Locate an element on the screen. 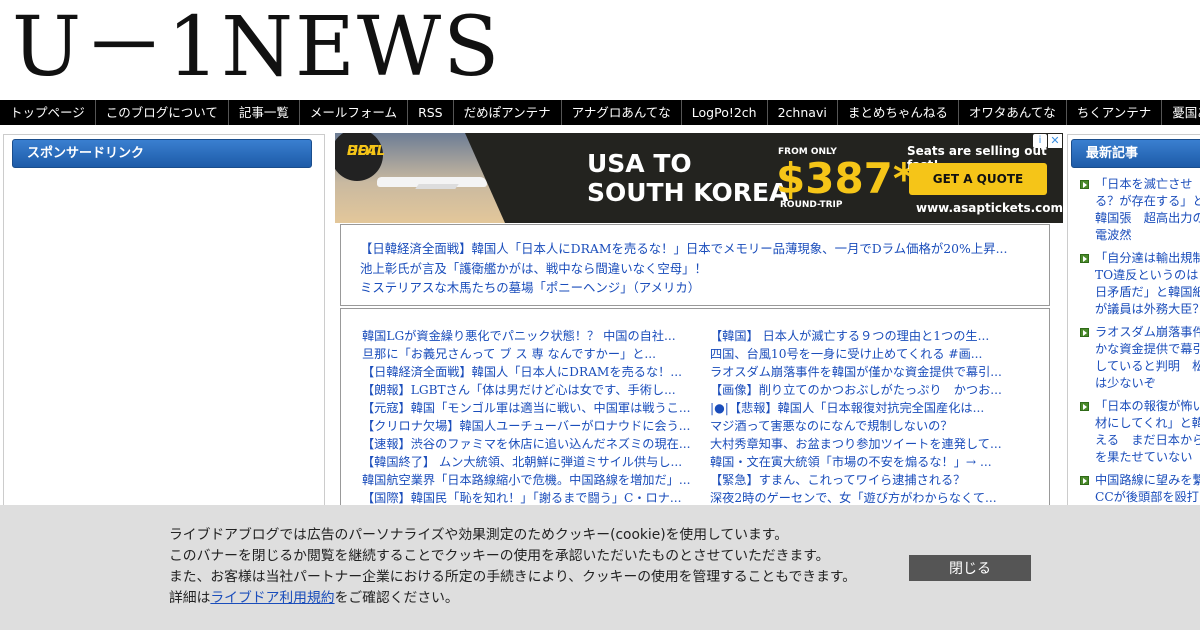  ad-headline: USA TO SOUTH KOREA is located at coordinates (688, 178).